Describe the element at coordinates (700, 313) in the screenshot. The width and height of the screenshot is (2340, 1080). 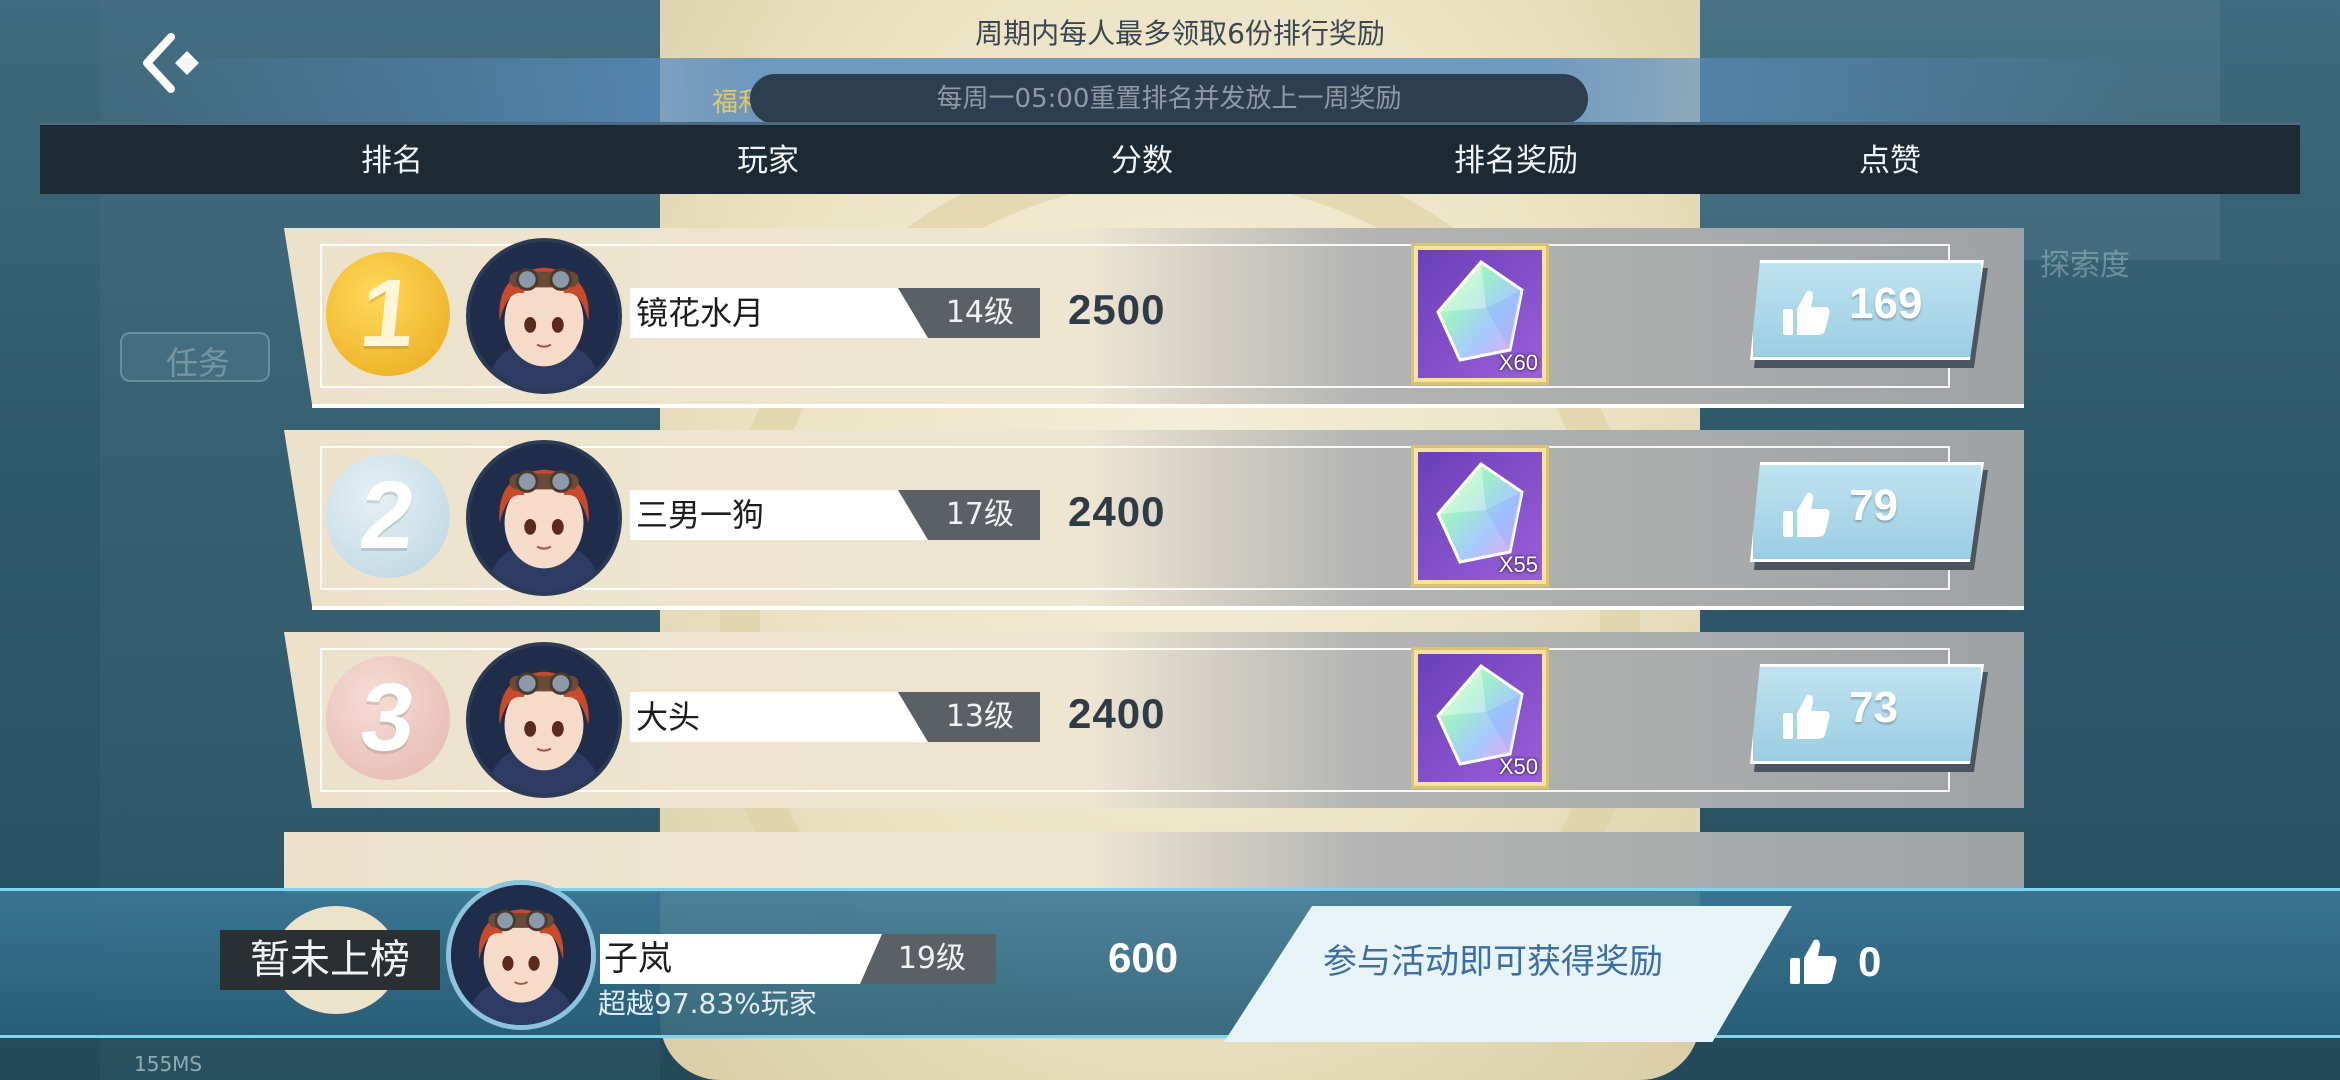
I see `player-name: 镜花水月` at that location.